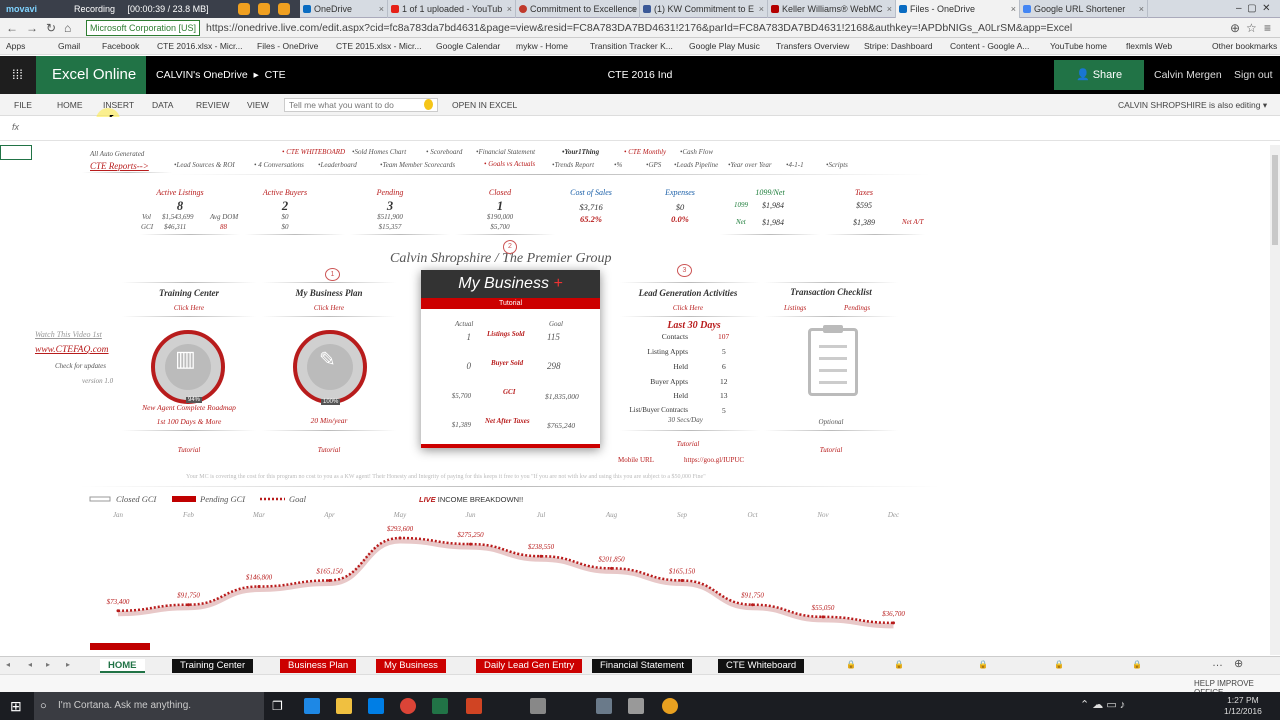 This screenshot has height=720, width=1280. What do you see at coordinates (344, 706) in the screenshot?
I see `file-explorer-icon` at bounding box center [344, 706].